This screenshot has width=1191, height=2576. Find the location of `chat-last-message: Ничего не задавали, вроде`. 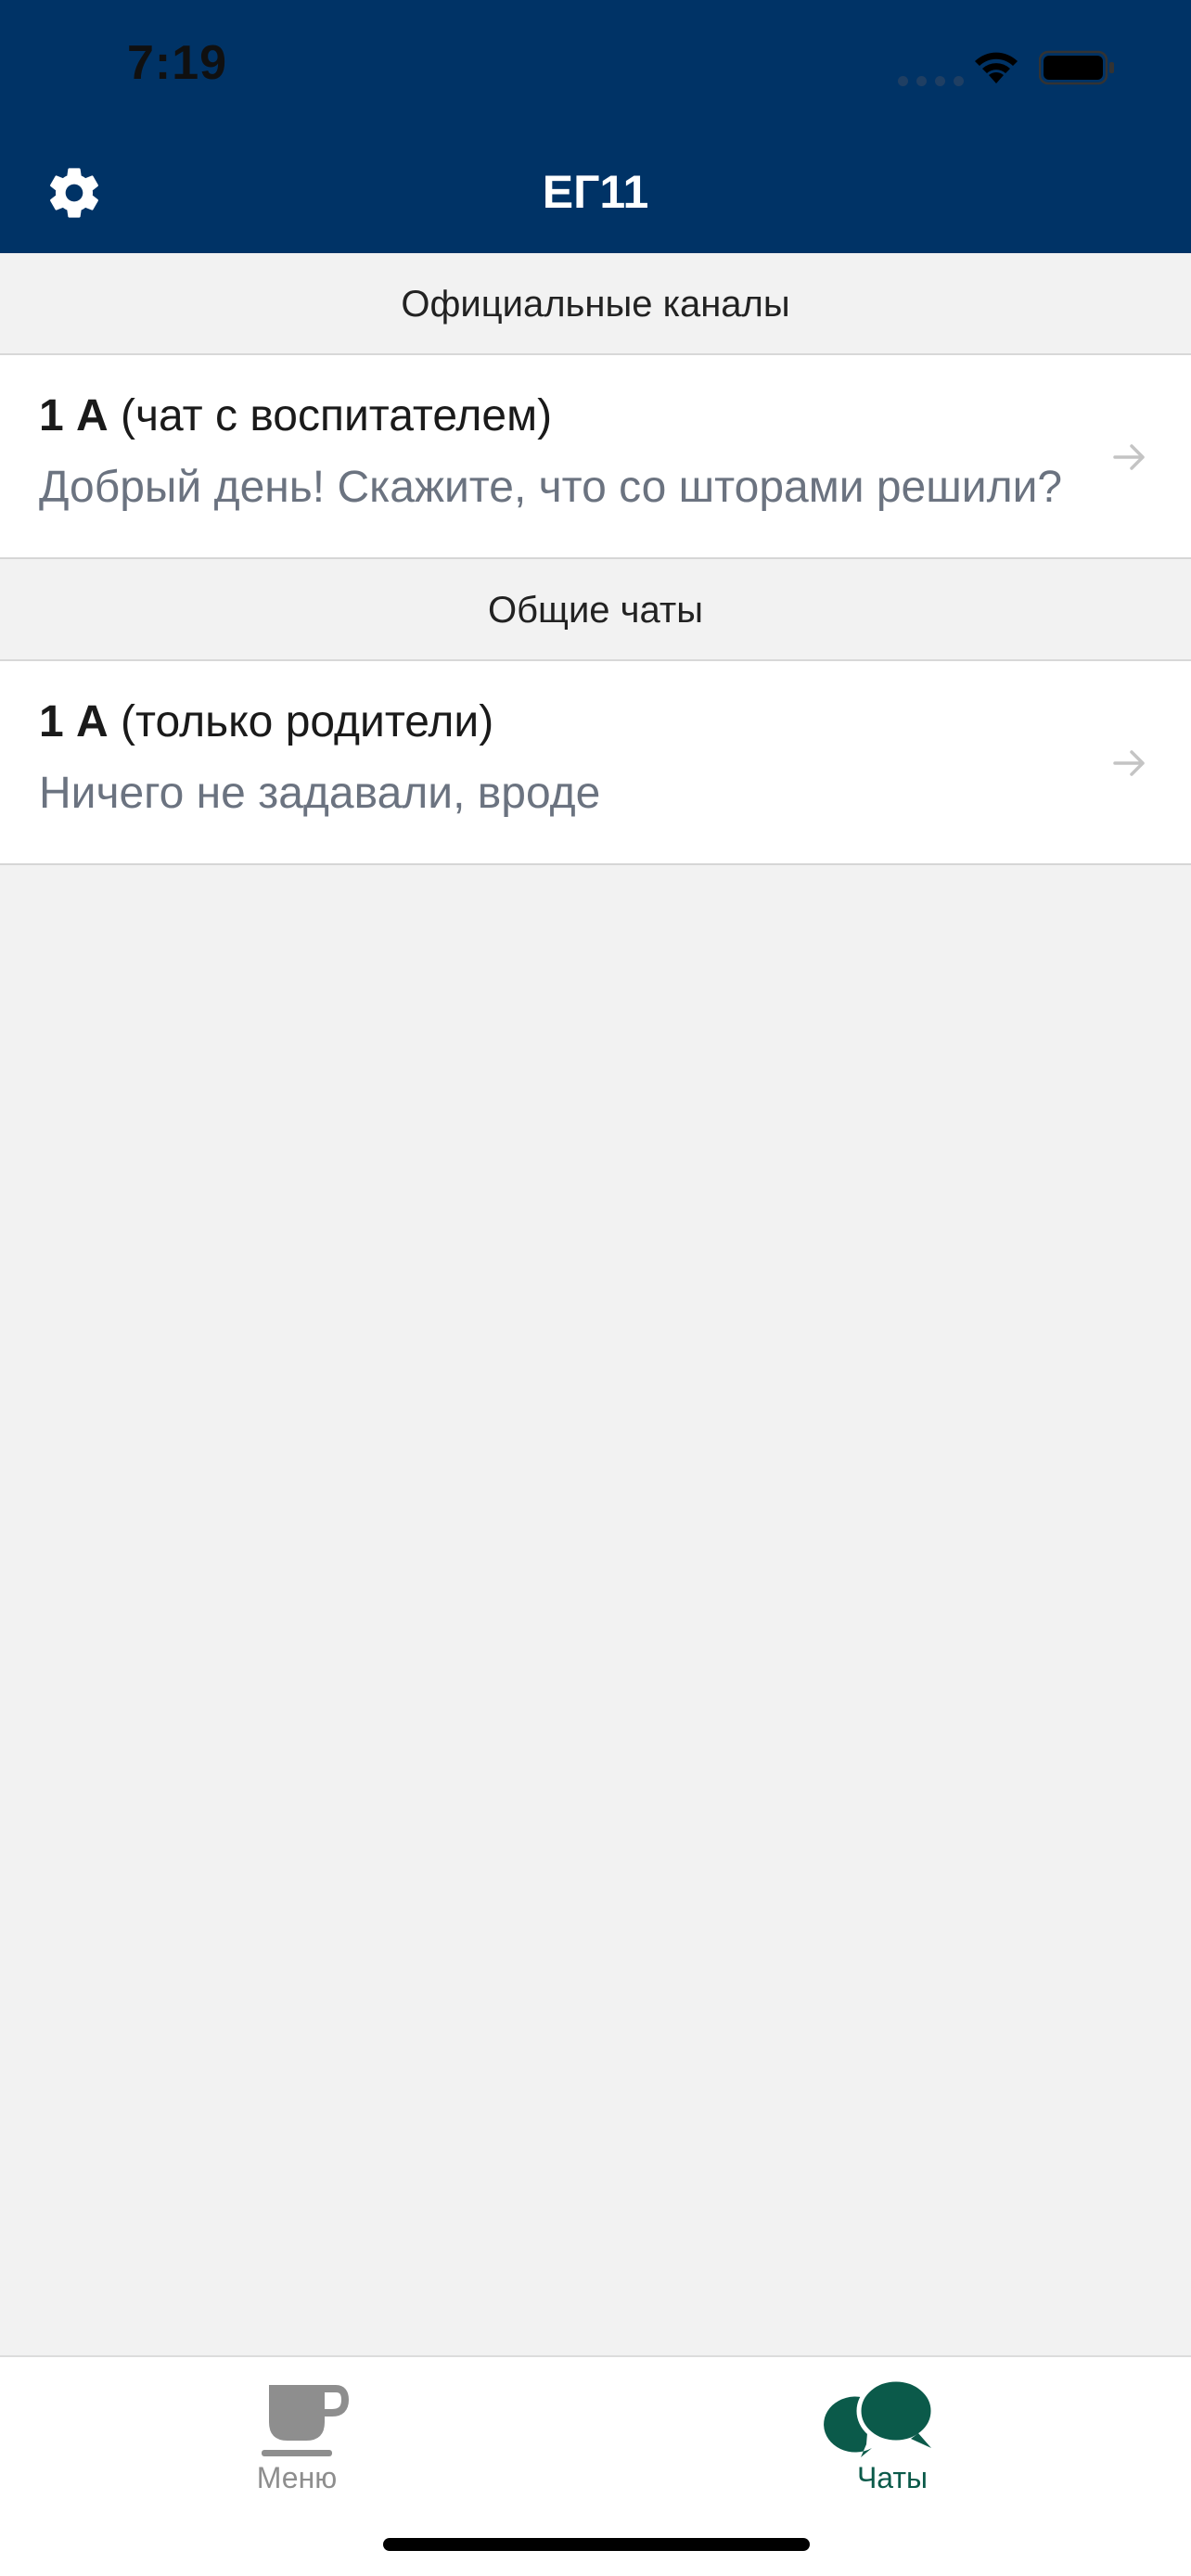

chat-last-message: Ничего не задавали, вроде is located at coordinates (320, 793).